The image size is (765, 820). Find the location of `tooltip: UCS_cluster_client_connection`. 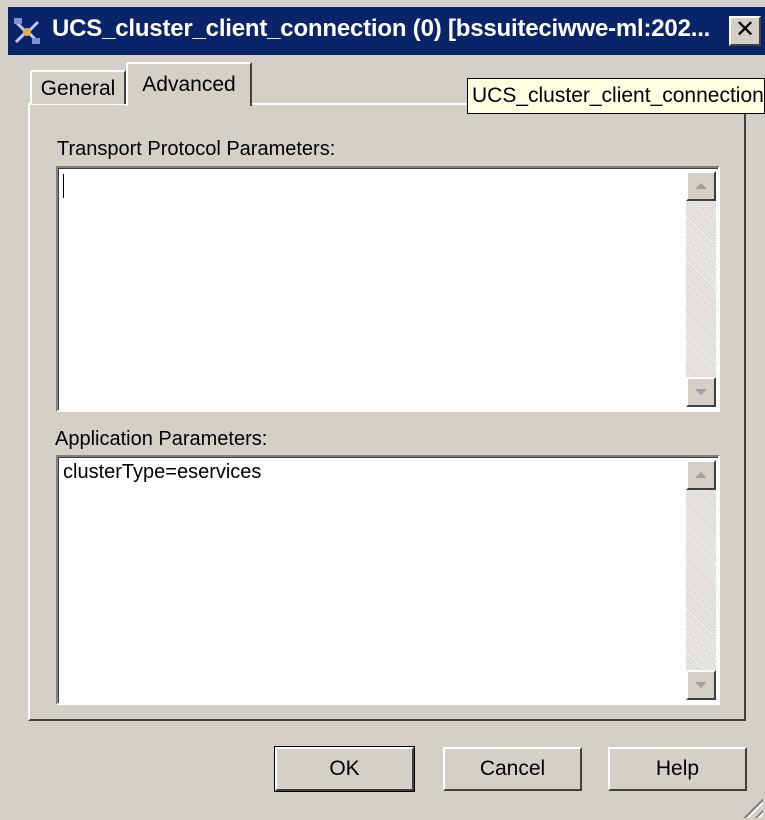

tooltip: UCS_cluster_client_connection is located at coordinates (616, 96).